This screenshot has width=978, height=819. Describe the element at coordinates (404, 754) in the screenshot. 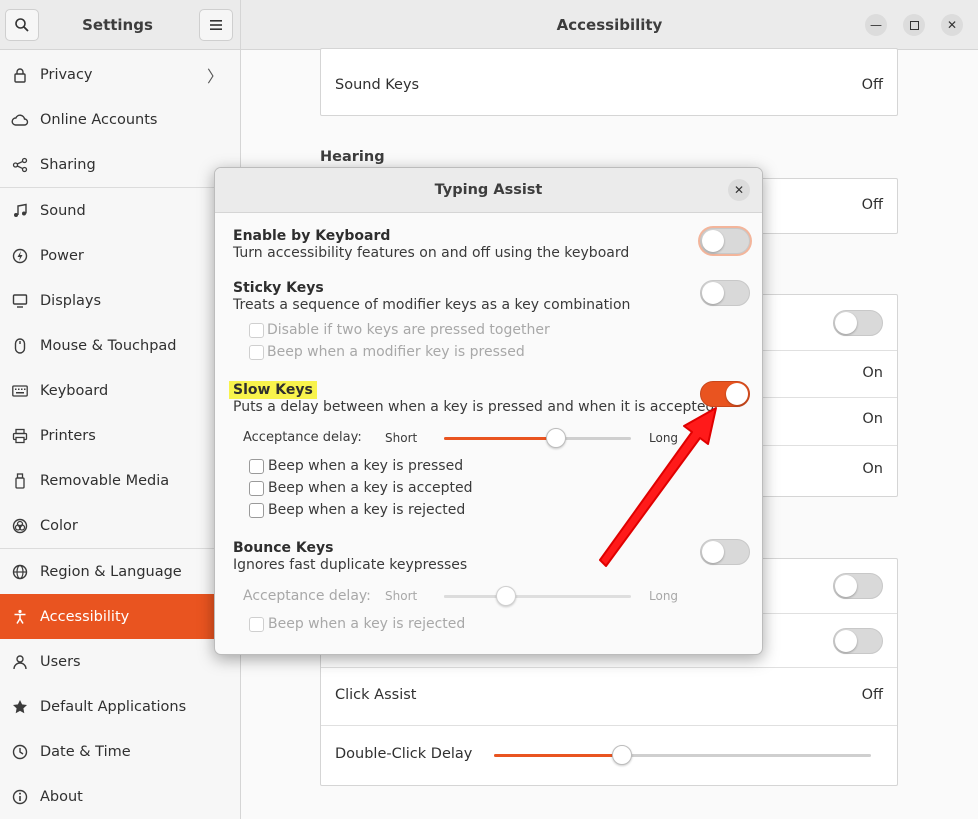

I see `double-click-delay-label: Double-Click Delay` at that location.